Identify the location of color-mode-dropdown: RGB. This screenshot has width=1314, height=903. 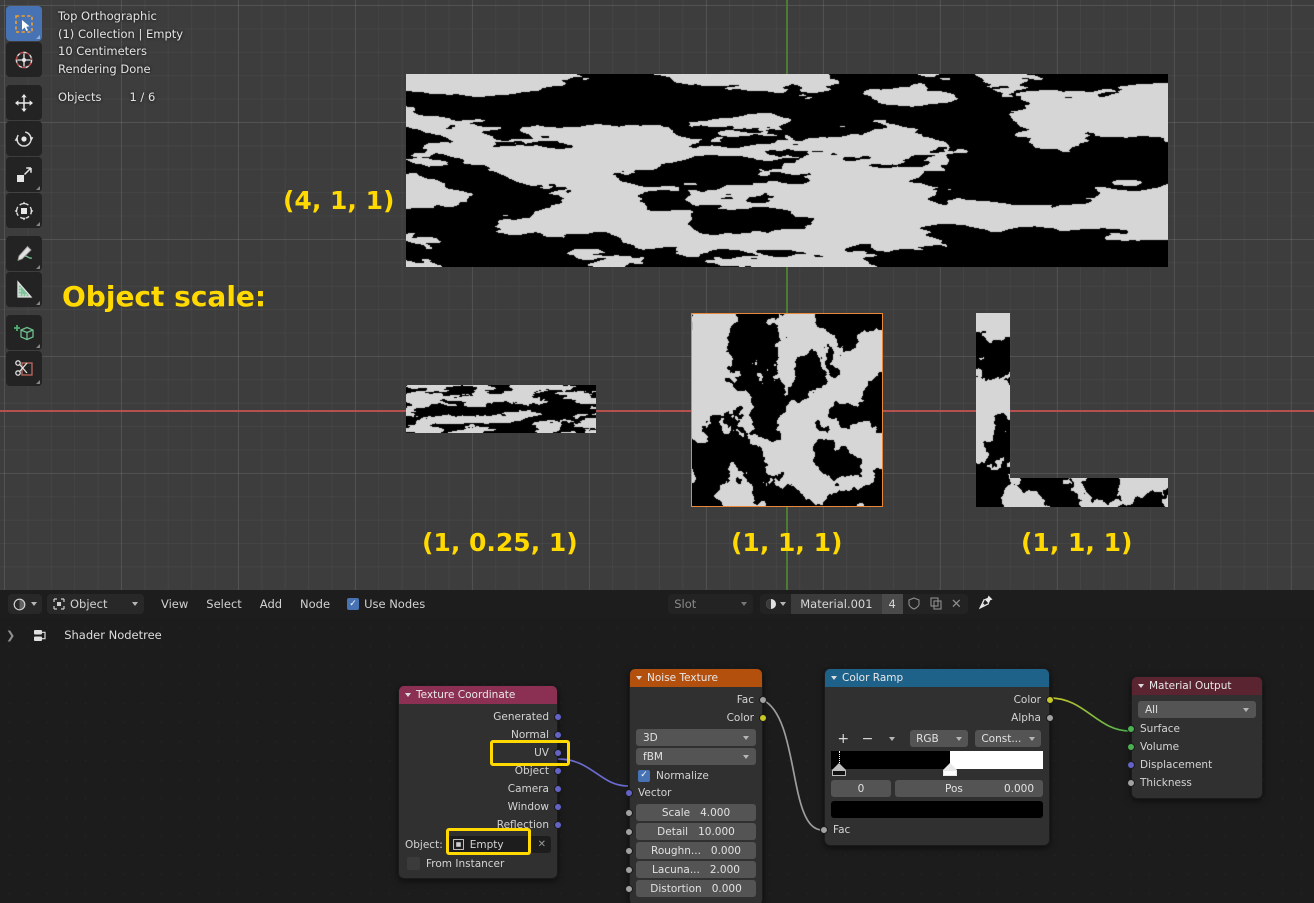
(939, 738).